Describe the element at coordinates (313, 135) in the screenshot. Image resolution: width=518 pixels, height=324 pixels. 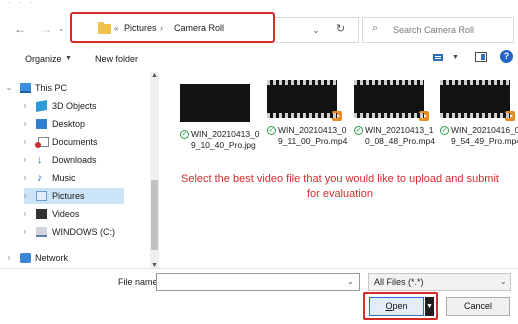
I see `file-name: WIN_20210413_09_11_00_Pro.mp4` at that location.